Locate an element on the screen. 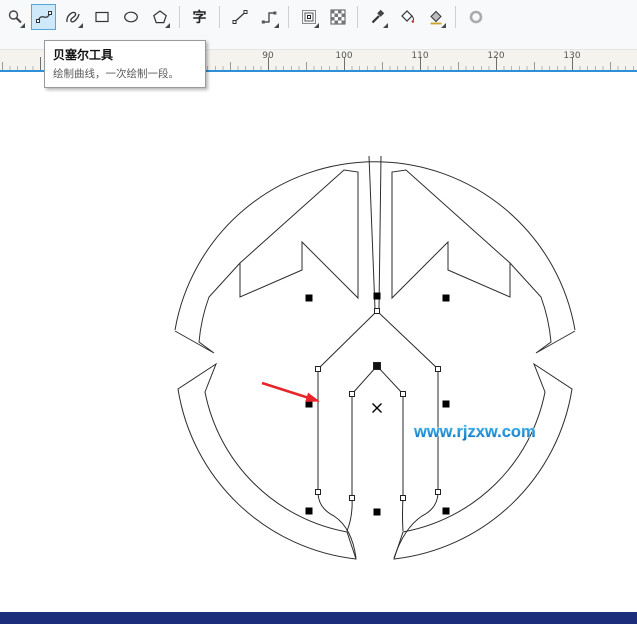  ellipse-tool-button is located at coordinates (130, 17).